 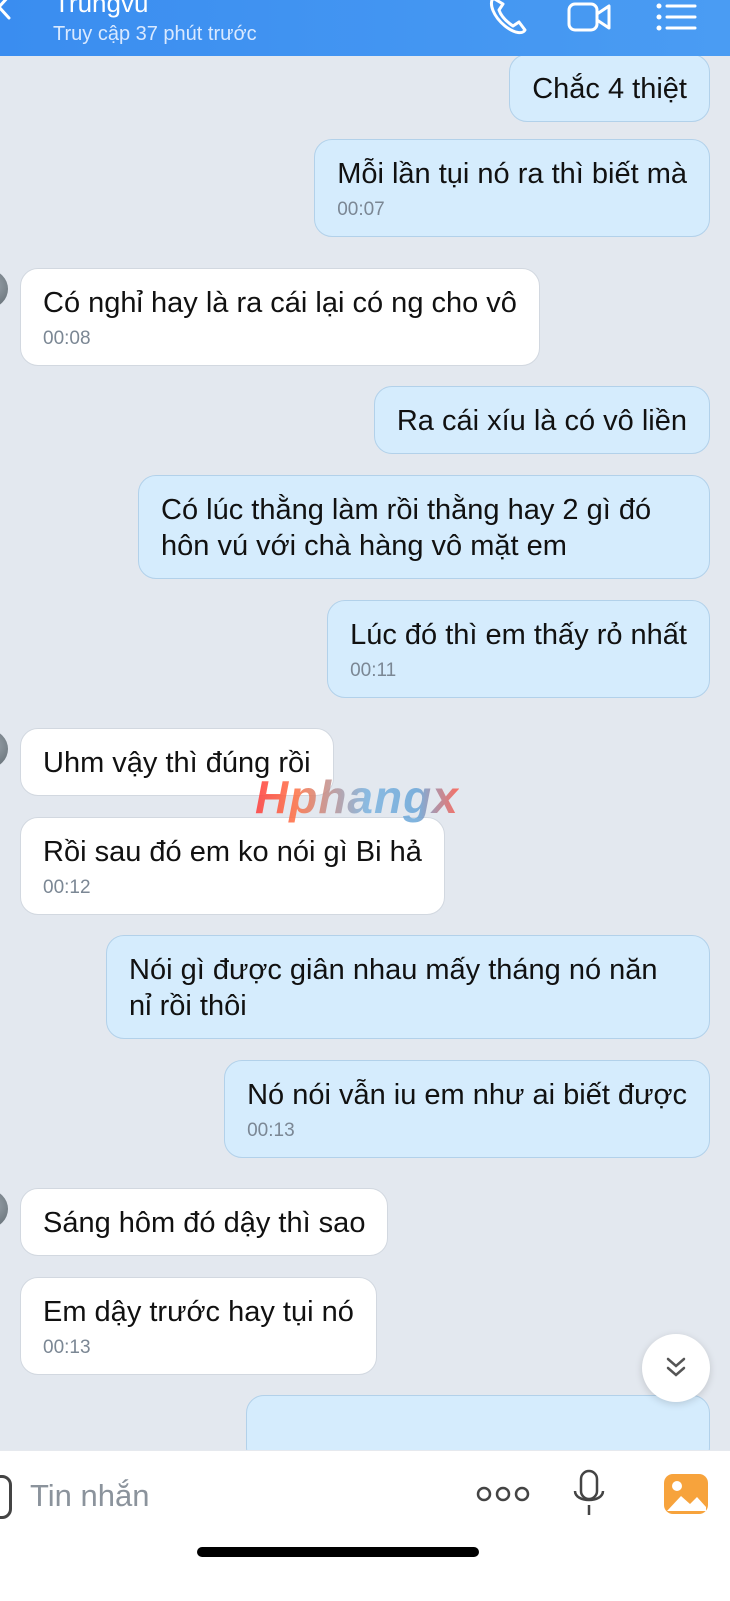 What do you see at coordinates (589, 18) in the screenshot?
I see `video-call-icon` at bounding box center [589, 18].